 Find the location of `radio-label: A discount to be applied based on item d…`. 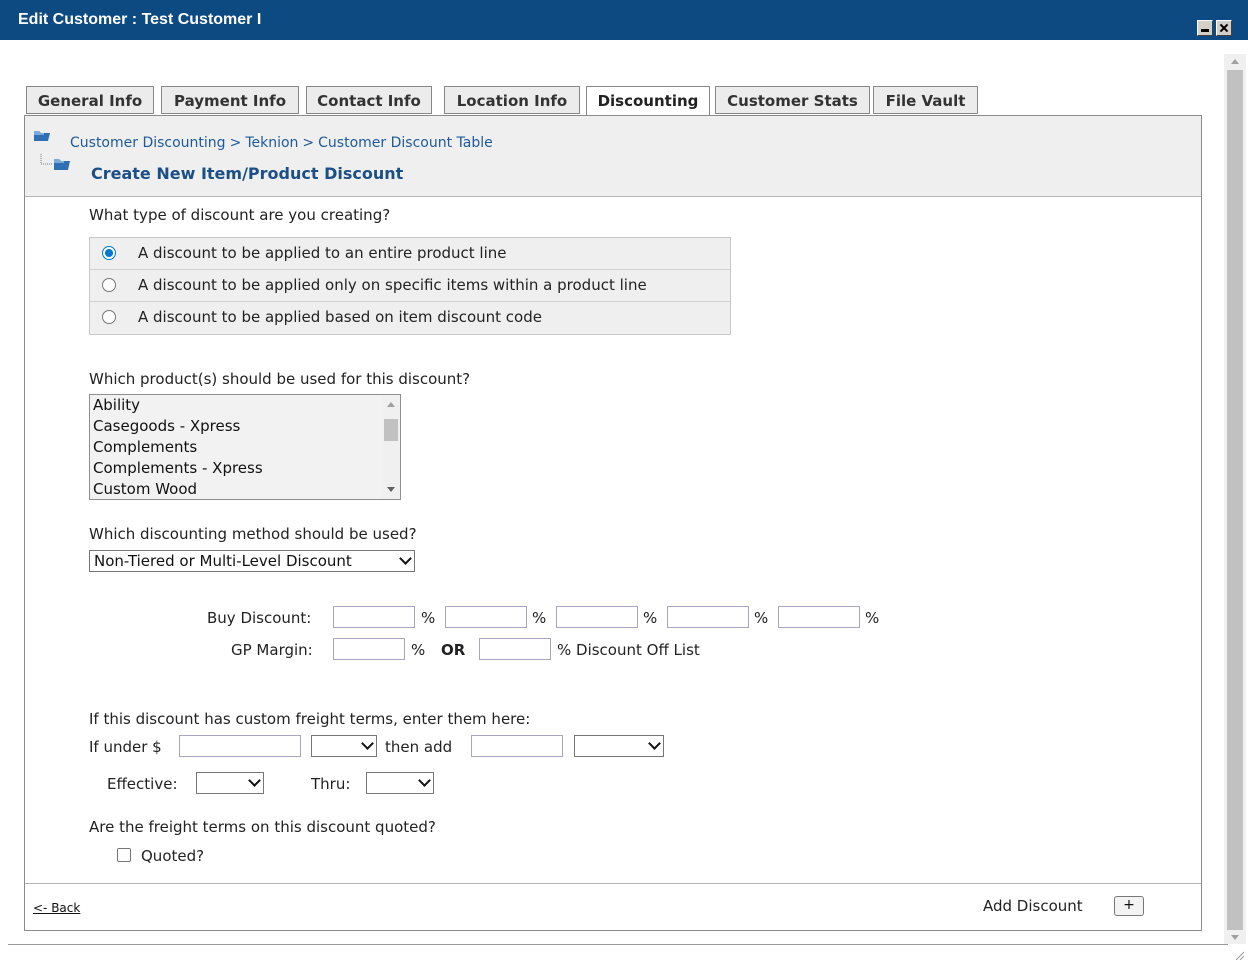

radio-label: A discount to be applied based on item d… is located at coordinates (340, 317).